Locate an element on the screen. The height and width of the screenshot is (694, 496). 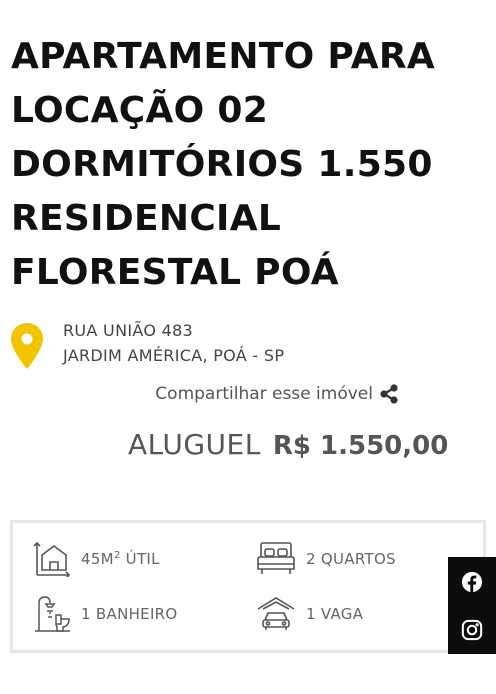
bathroom-icon is located at coordinates (52, 614).